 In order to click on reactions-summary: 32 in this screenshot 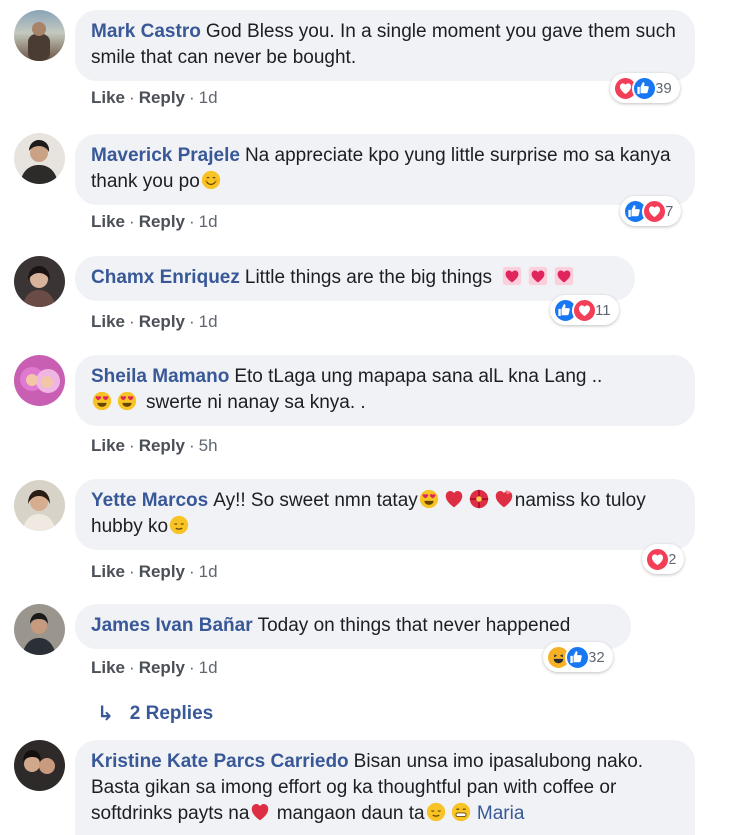, I will do `click(578, 657)`.